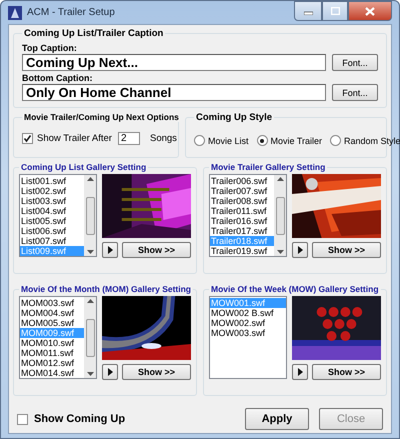  Describe the element at coordinates (52, 231) in the screenshot. I see `list-item: List006.swf` at that location.